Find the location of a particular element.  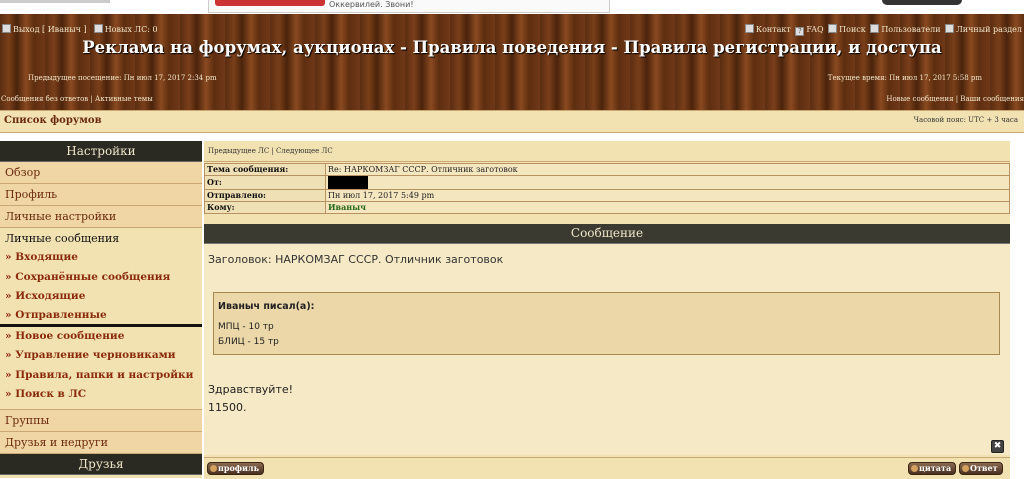

page-right-margin is located at coordinates (1017, 309).